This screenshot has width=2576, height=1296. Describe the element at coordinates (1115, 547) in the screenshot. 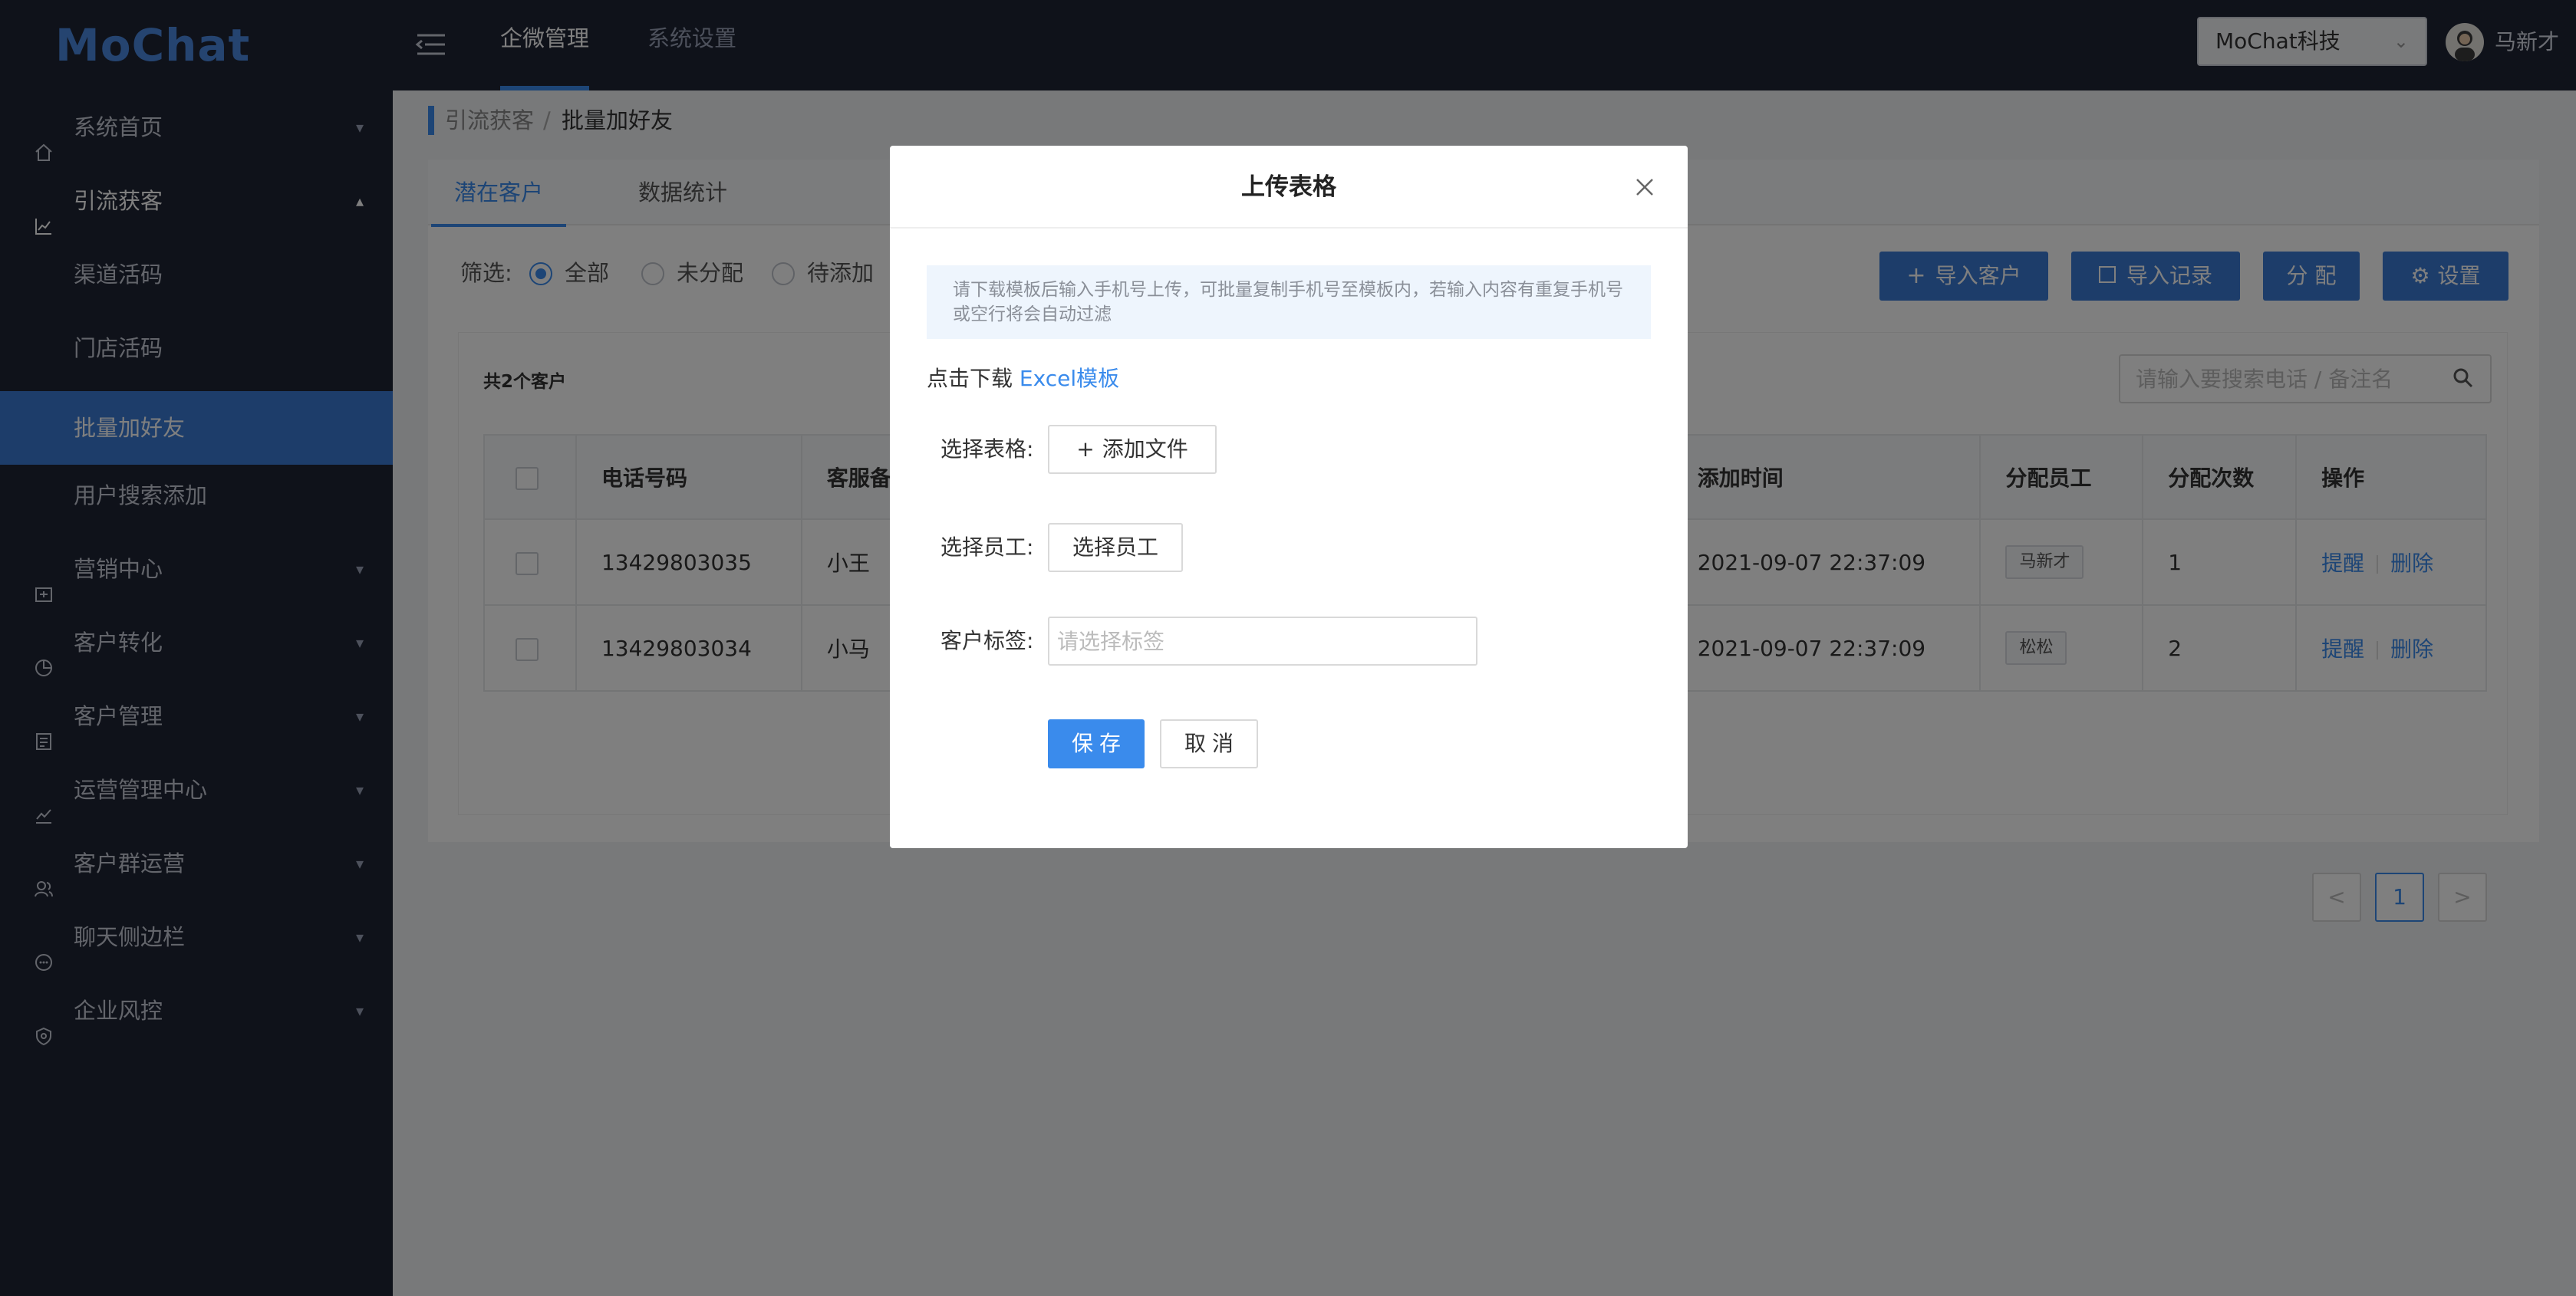

I see `select-staff-button: 选择员工` at that location.